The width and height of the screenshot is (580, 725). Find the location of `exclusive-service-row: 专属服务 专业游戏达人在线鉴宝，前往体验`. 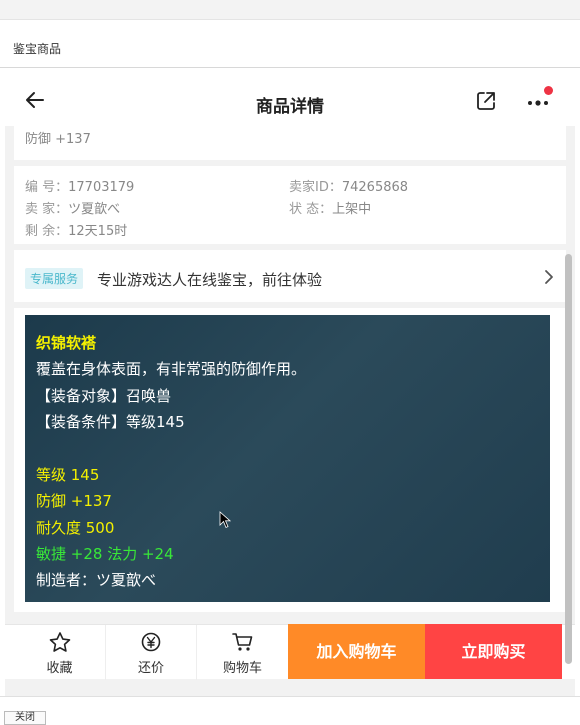

exclusive-service-row: 专属服务 专业游戏达人在线鉴宝，前往体验 is located at coordinates (290, 276).